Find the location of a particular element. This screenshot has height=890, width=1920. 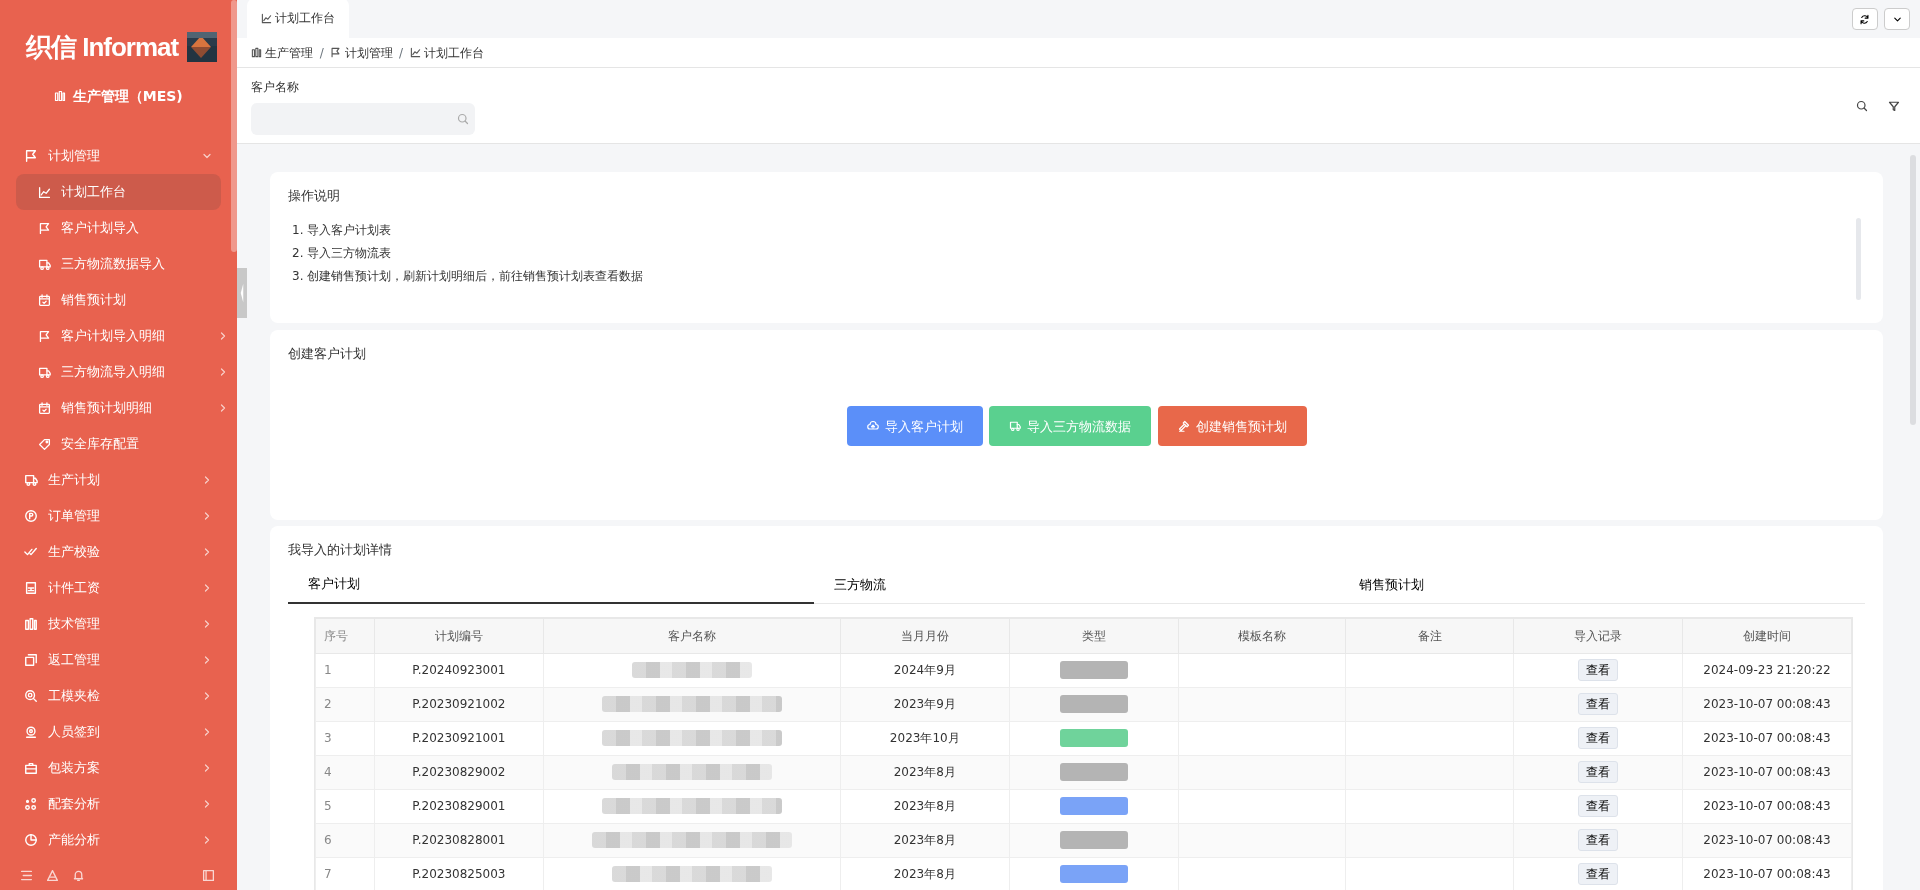

refresh-icon is located at coordinates (1864, 19).